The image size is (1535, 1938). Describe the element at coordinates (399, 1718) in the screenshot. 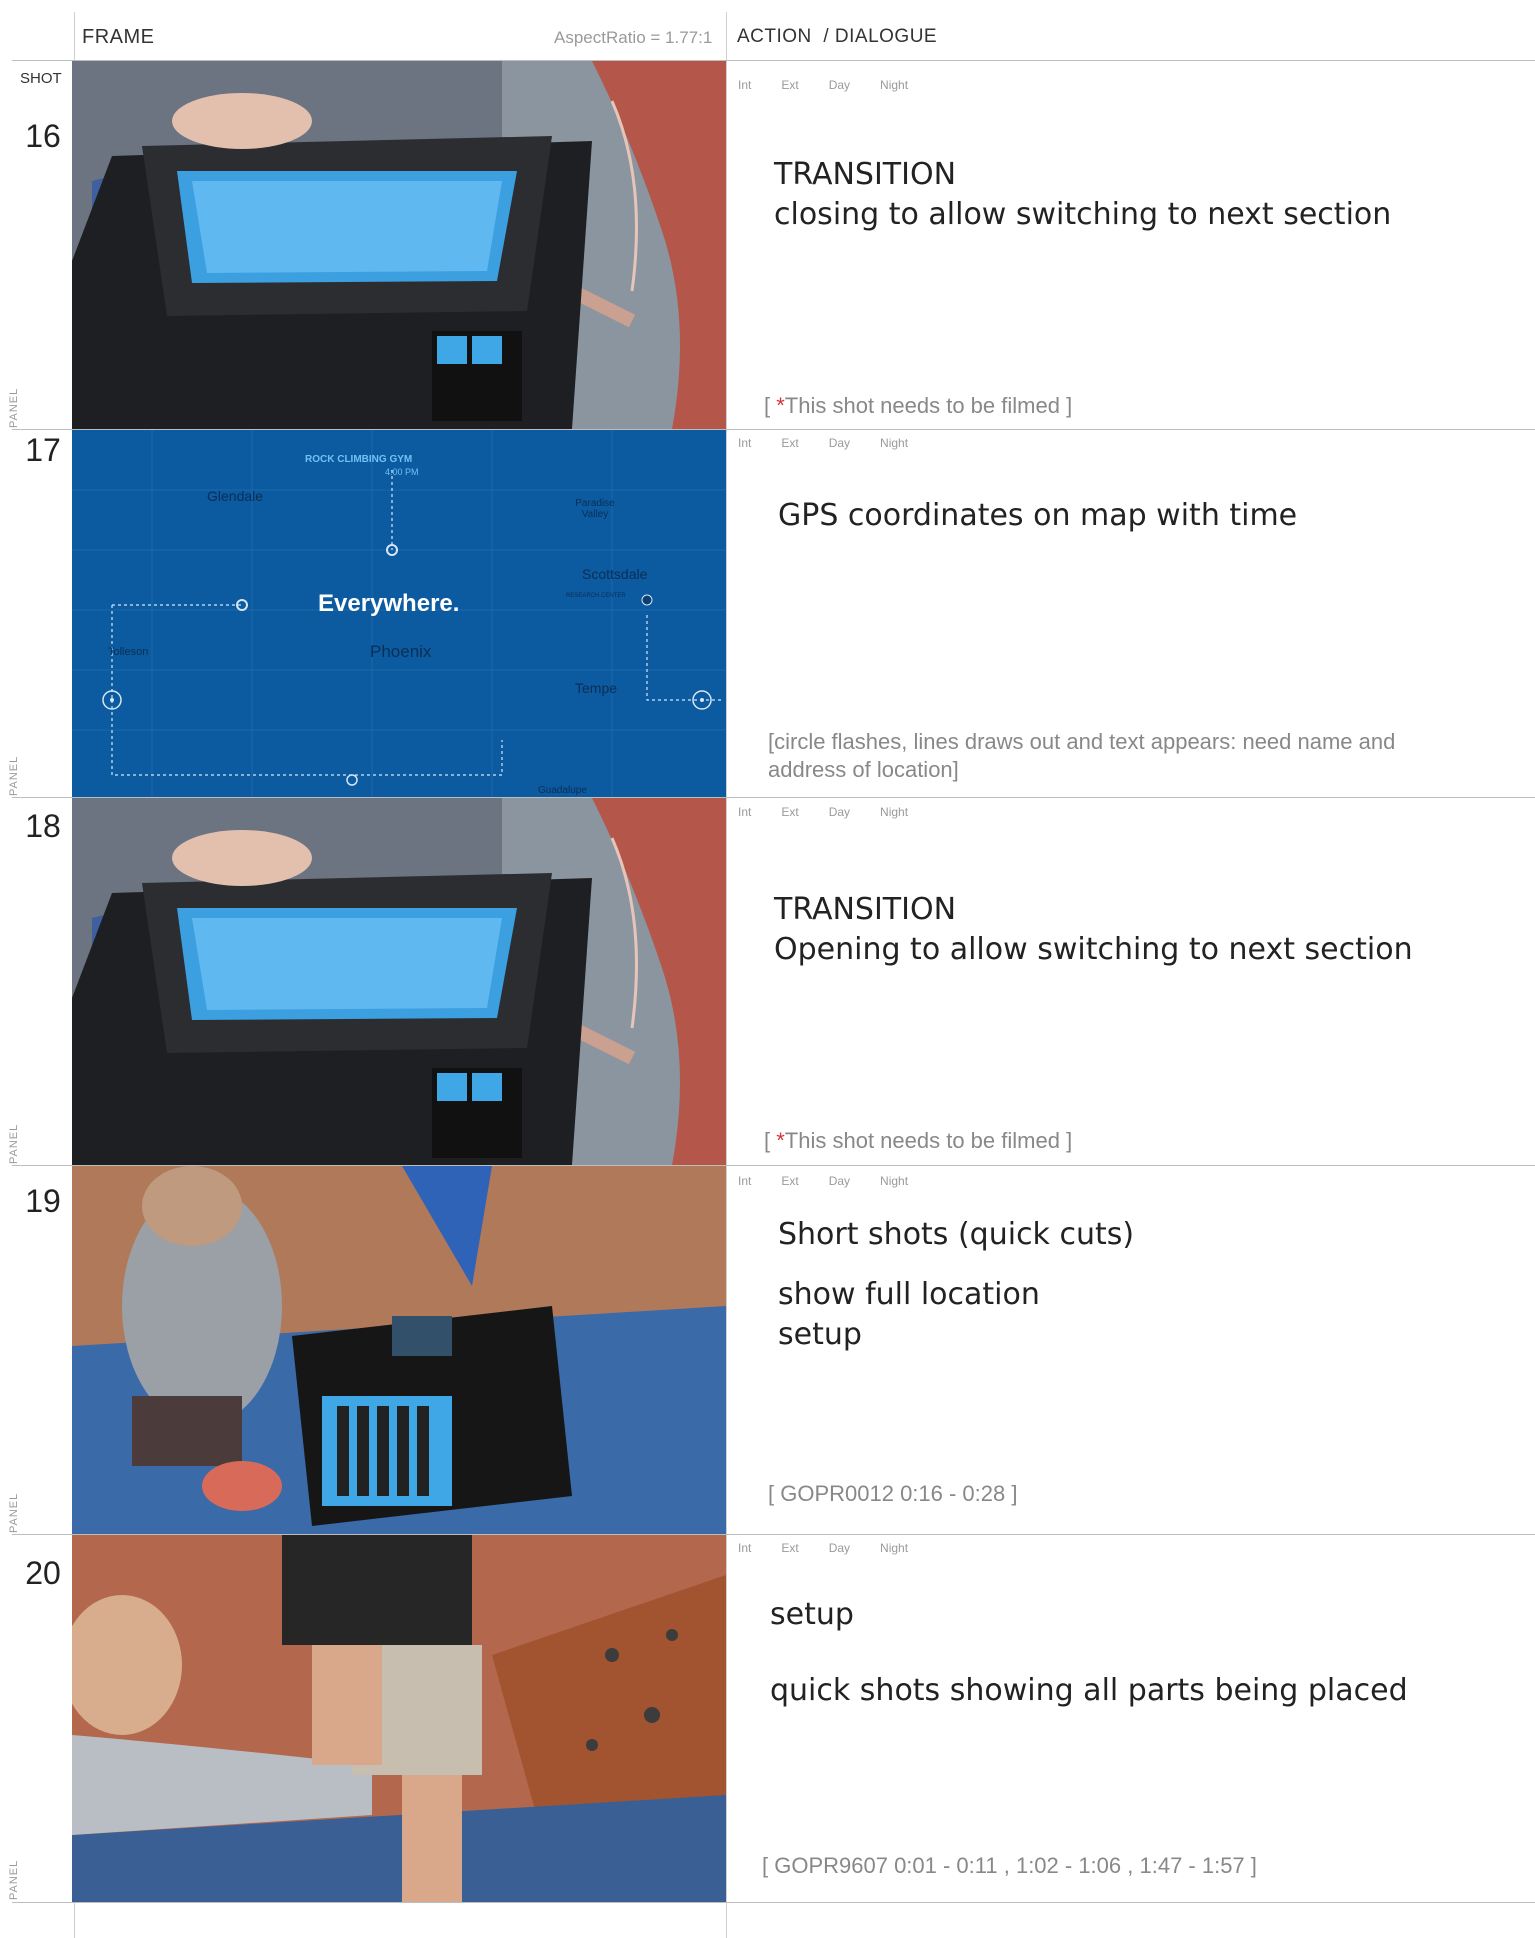

I see `shot-20-frame-image` at that location.